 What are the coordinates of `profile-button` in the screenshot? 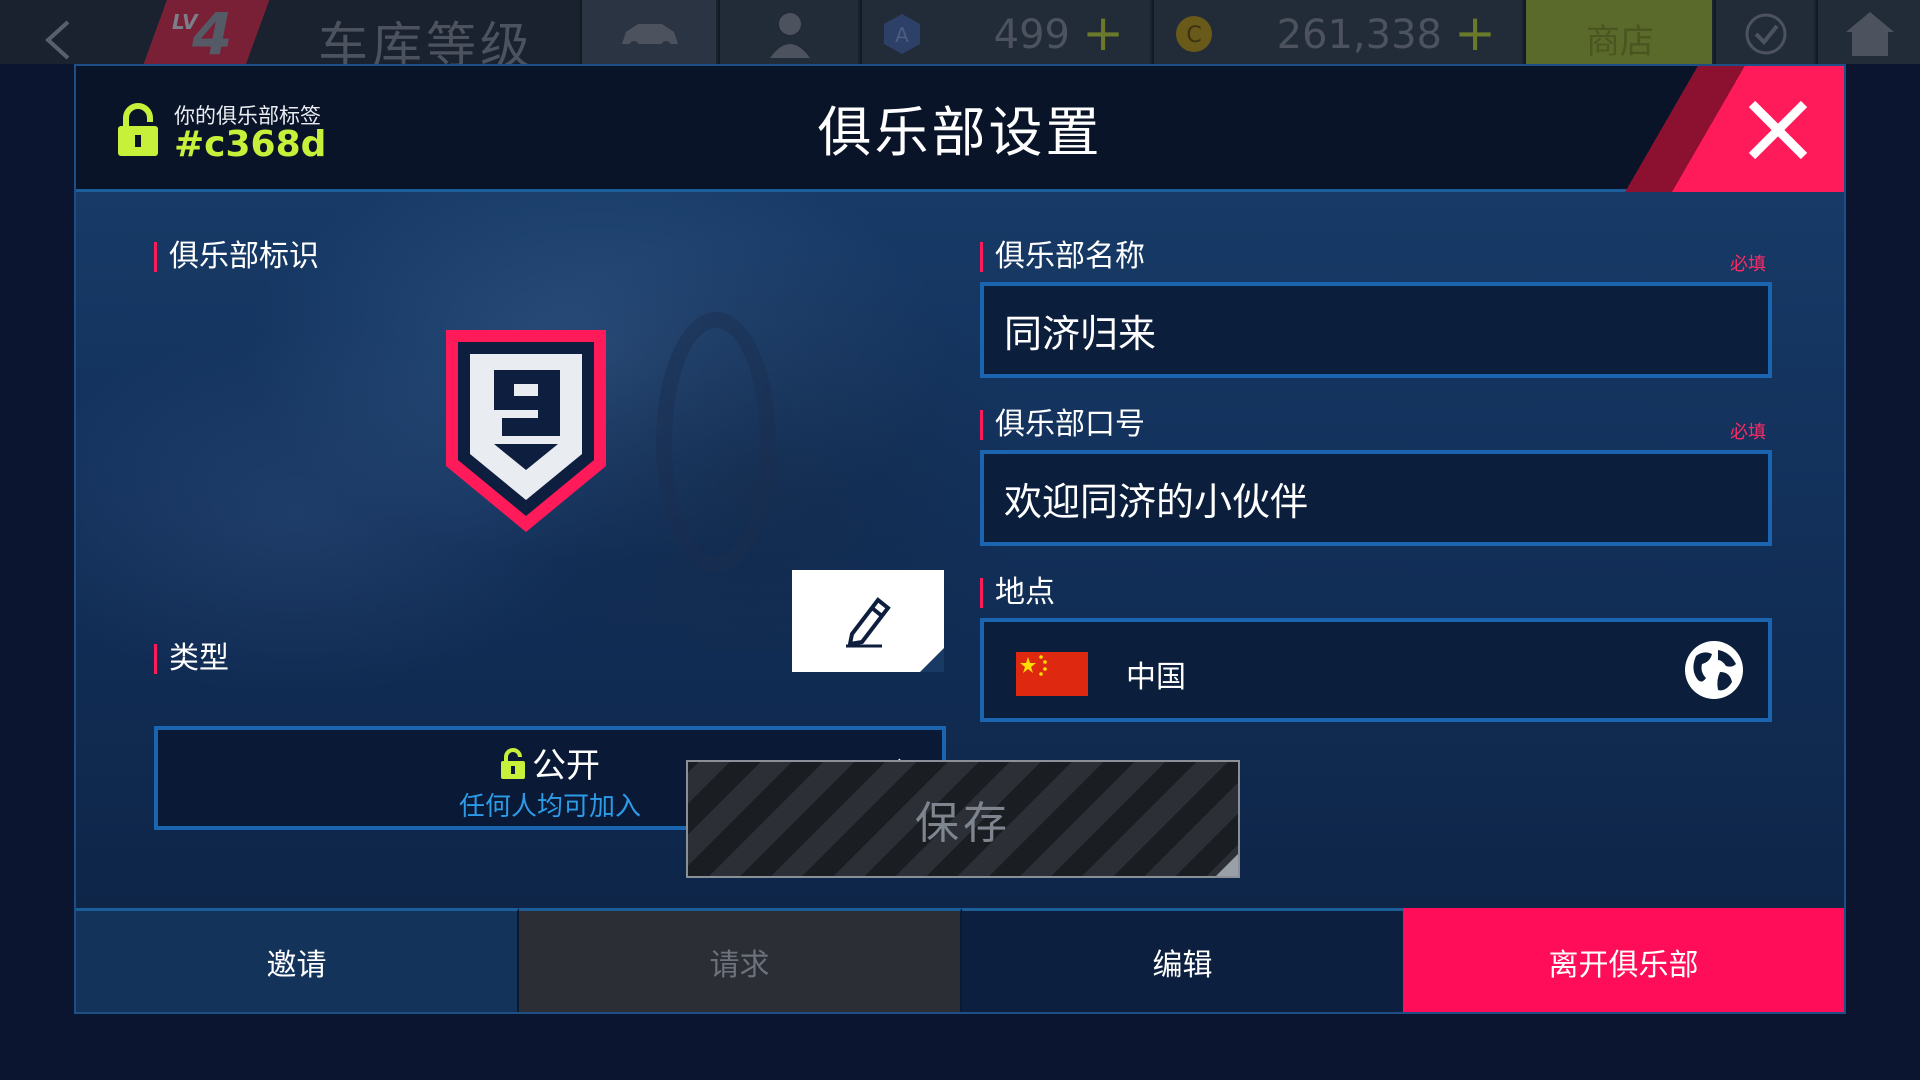 It's located at (788, 32).